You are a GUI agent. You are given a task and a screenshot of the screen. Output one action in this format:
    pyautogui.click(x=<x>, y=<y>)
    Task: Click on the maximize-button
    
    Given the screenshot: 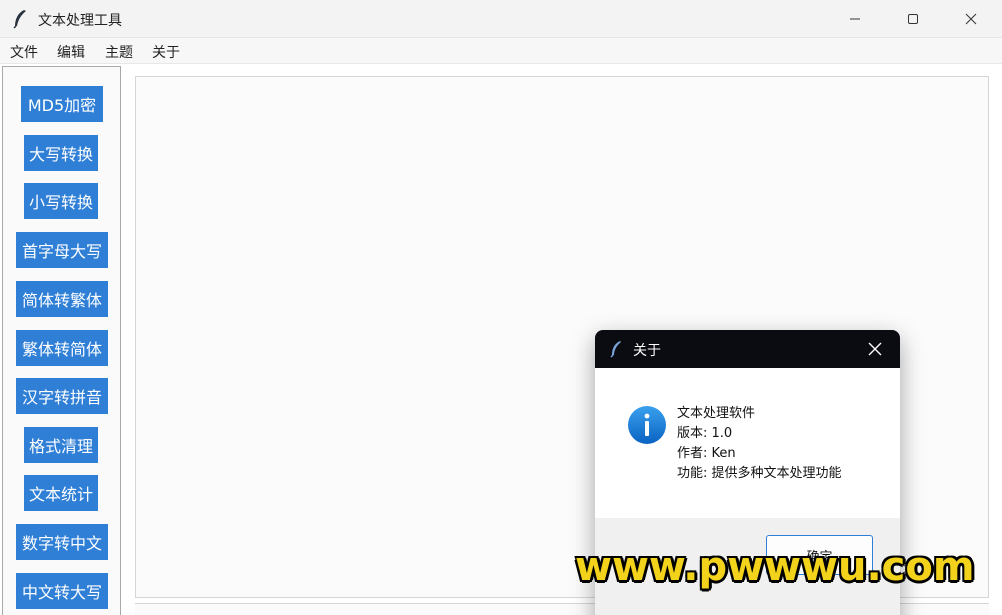 What is the action you would take?
    pyautogui.click(x=913, y=19)
    